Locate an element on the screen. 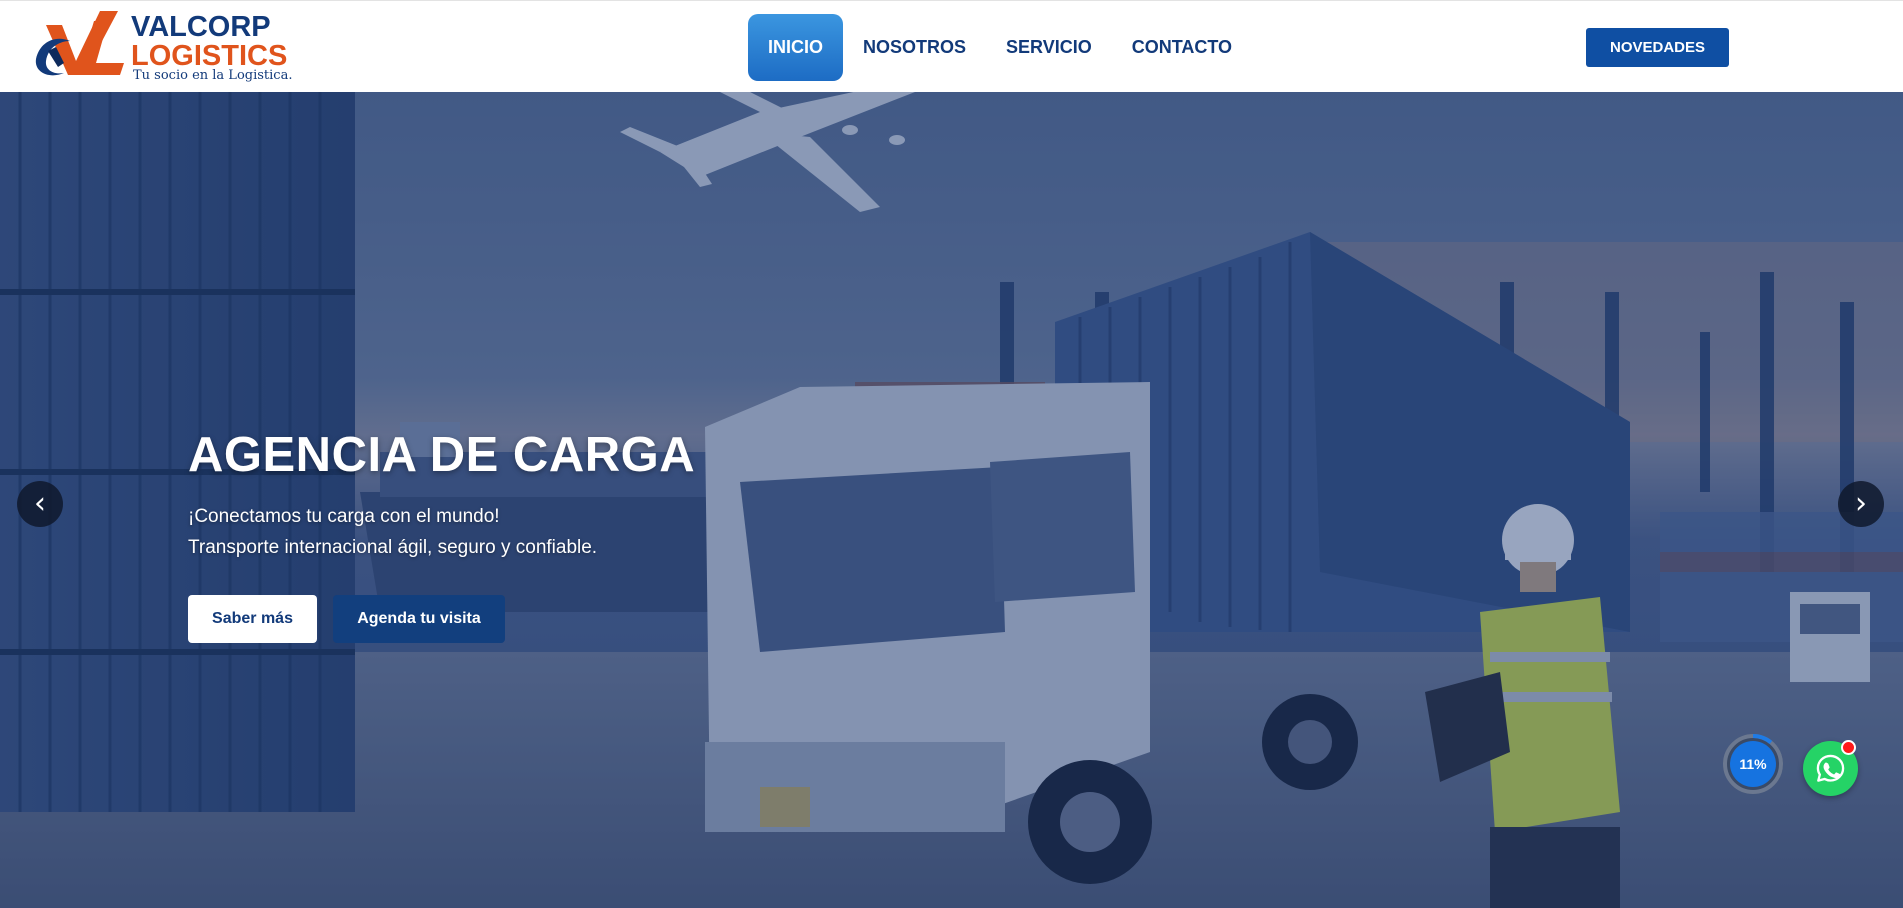 The width and height of the screenshot is (1903, 908). scroll-progress-badge: 11% is located at coordinates (1753, 764).